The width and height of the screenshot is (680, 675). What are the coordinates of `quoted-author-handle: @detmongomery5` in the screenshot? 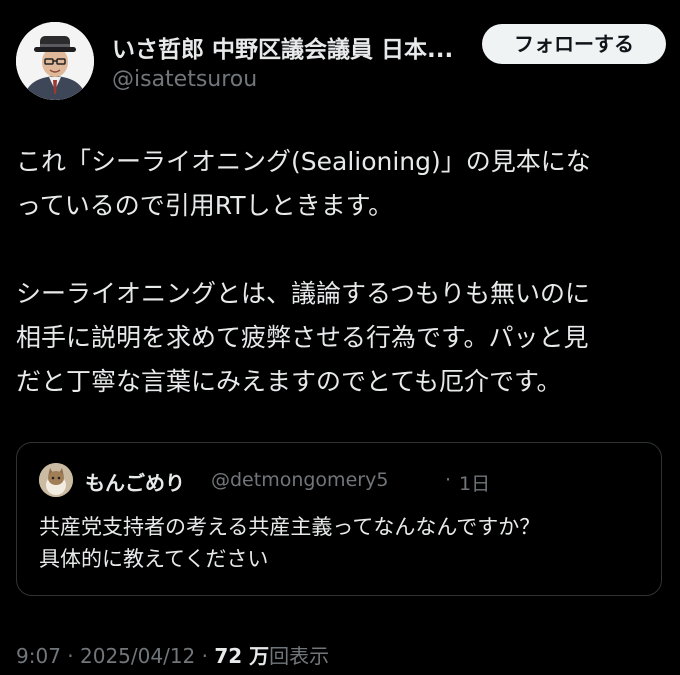 It's located at (299, 480).